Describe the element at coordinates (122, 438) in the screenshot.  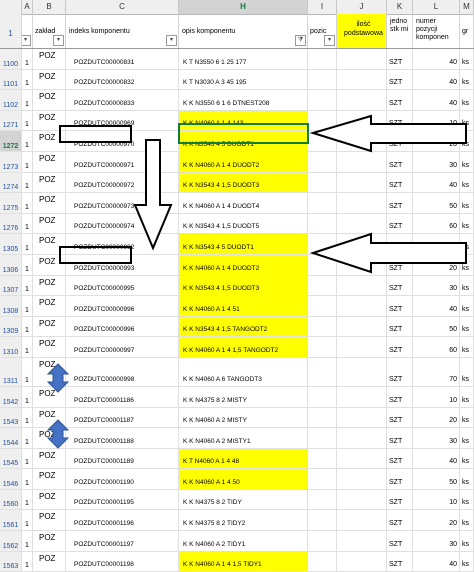
I see `cell-c: POZDUTC00001188` at that location.